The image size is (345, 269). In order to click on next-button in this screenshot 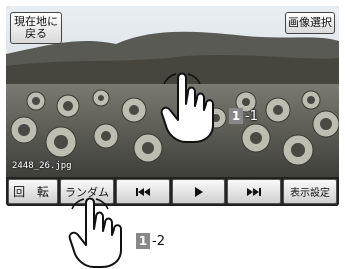, I will do `click(254, 191)`.